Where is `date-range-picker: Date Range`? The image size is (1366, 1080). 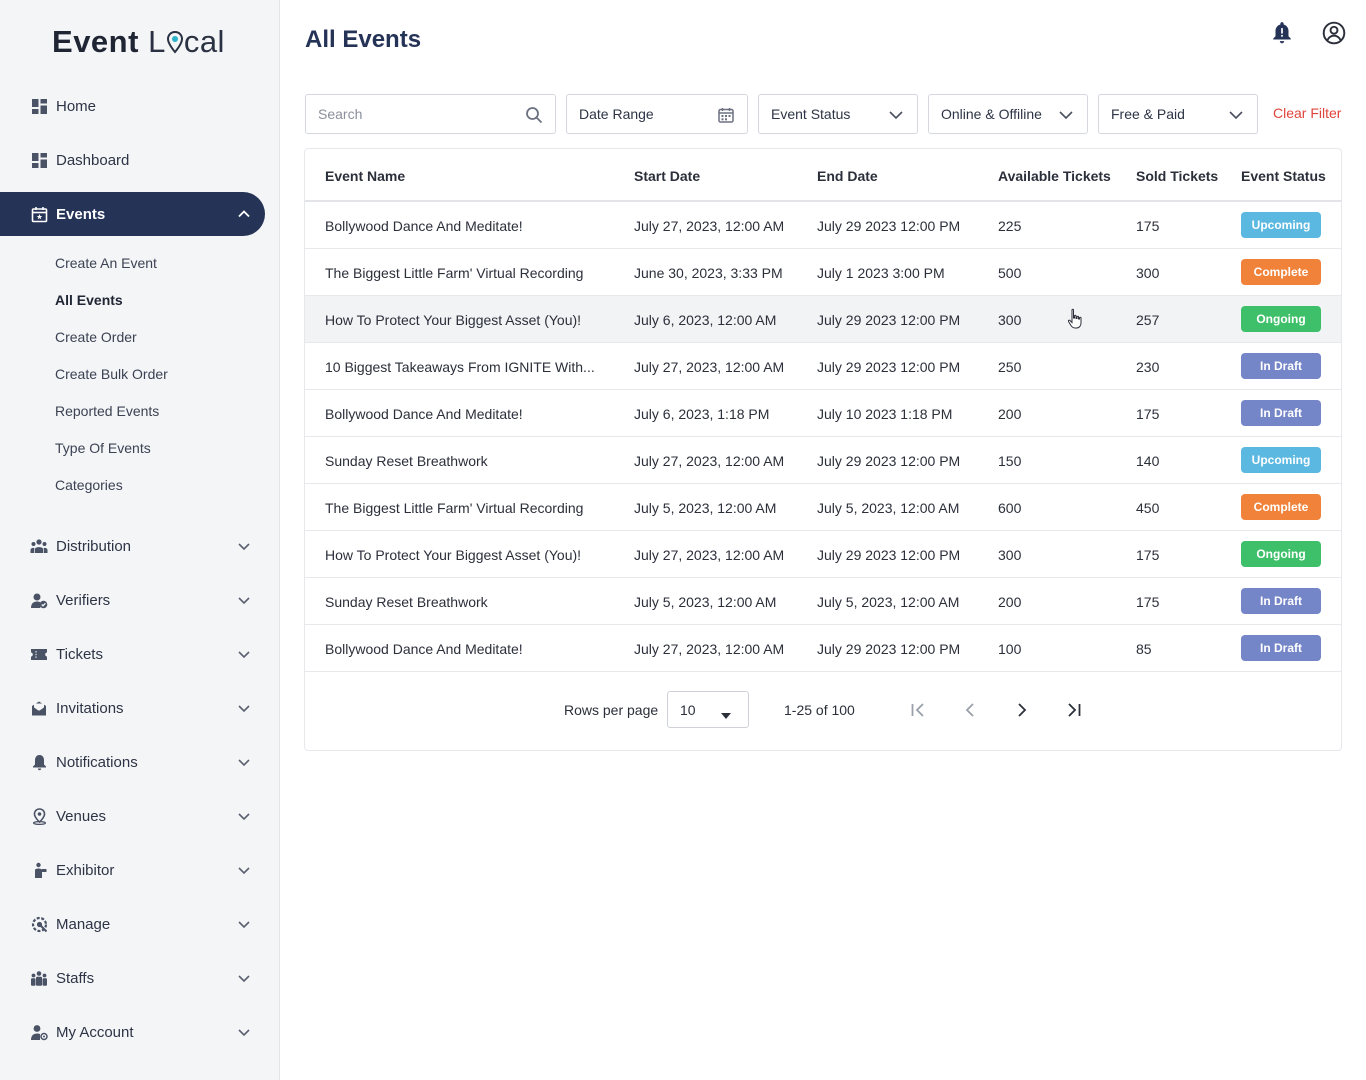
date-range-picker: Date Range is located at coordinates (657, 114).